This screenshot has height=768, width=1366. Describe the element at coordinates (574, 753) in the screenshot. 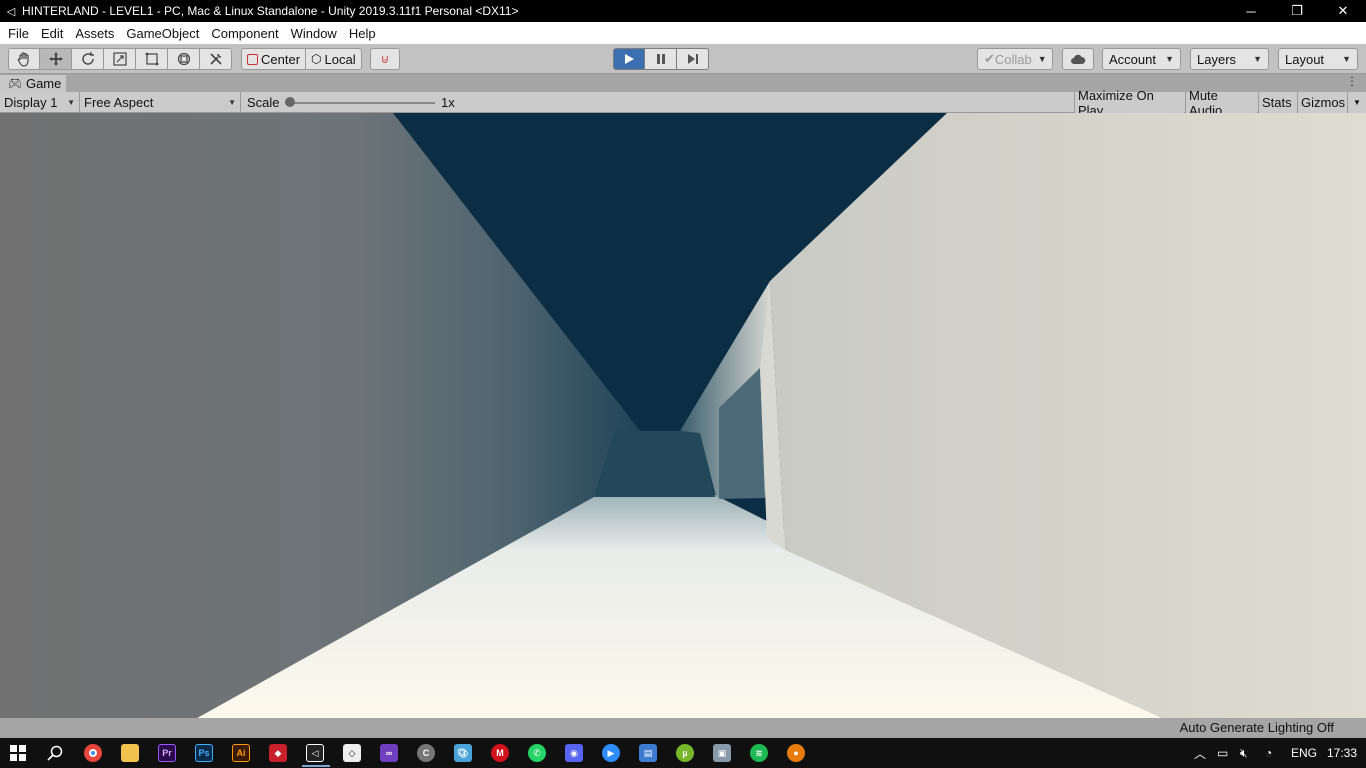

I see `discord-icon: ◉` at that location.